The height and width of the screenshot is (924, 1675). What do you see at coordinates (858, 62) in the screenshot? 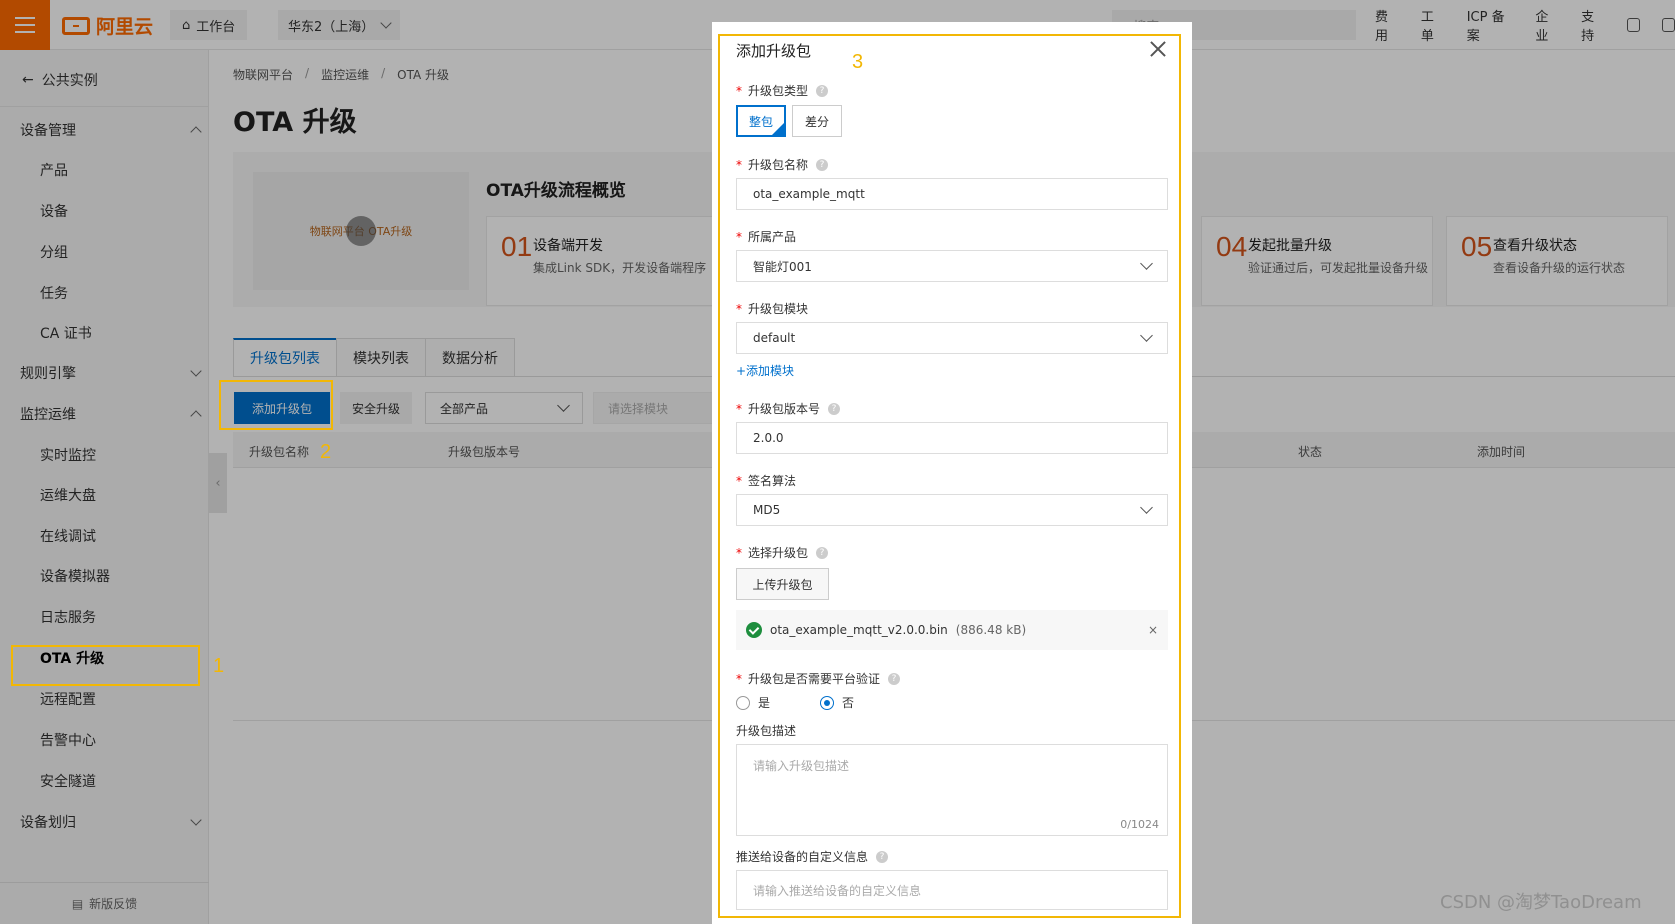
I see `annotation-number: 3` at bounding box center [858, 62].